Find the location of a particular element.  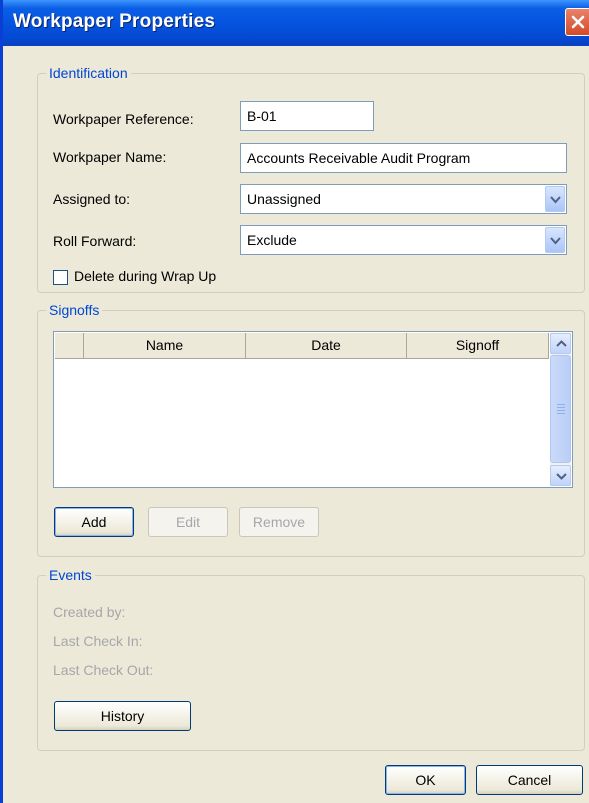

add-signoff-button: Add is located at coordinates (94, 522).